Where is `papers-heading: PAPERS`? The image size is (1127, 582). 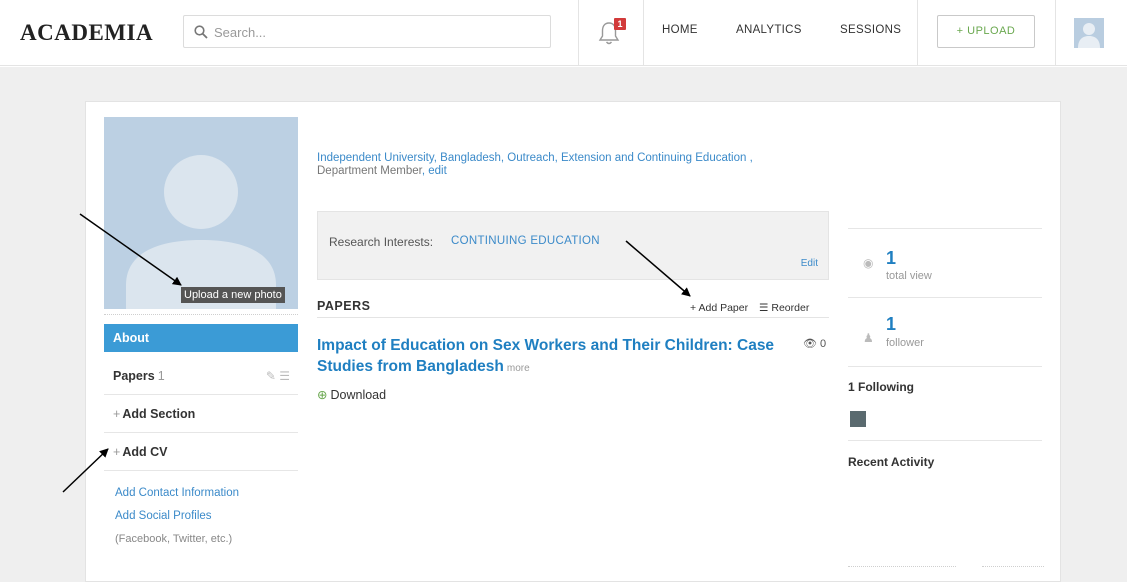
papers-heading: PAPERS is located at coordinates (344, 306).